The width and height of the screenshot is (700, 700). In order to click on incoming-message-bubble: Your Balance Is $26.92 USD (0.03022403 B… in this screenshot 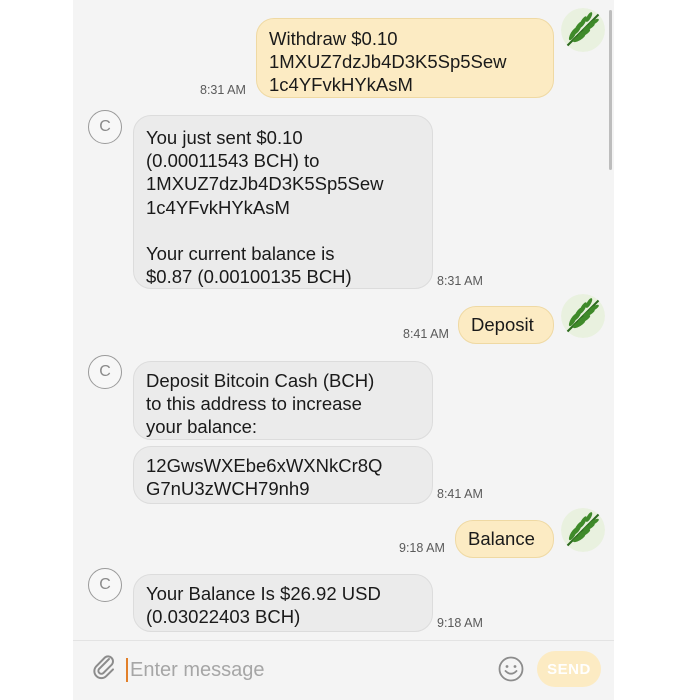, I will do `click(283, 603)`.